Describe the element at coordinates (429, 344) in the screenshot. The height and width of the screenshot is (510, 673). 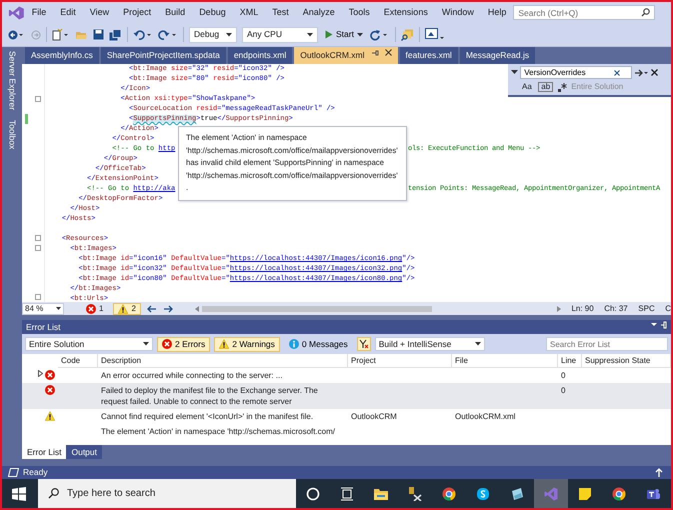
I see `source-dropdown: Build + IntelliSense` at that location.